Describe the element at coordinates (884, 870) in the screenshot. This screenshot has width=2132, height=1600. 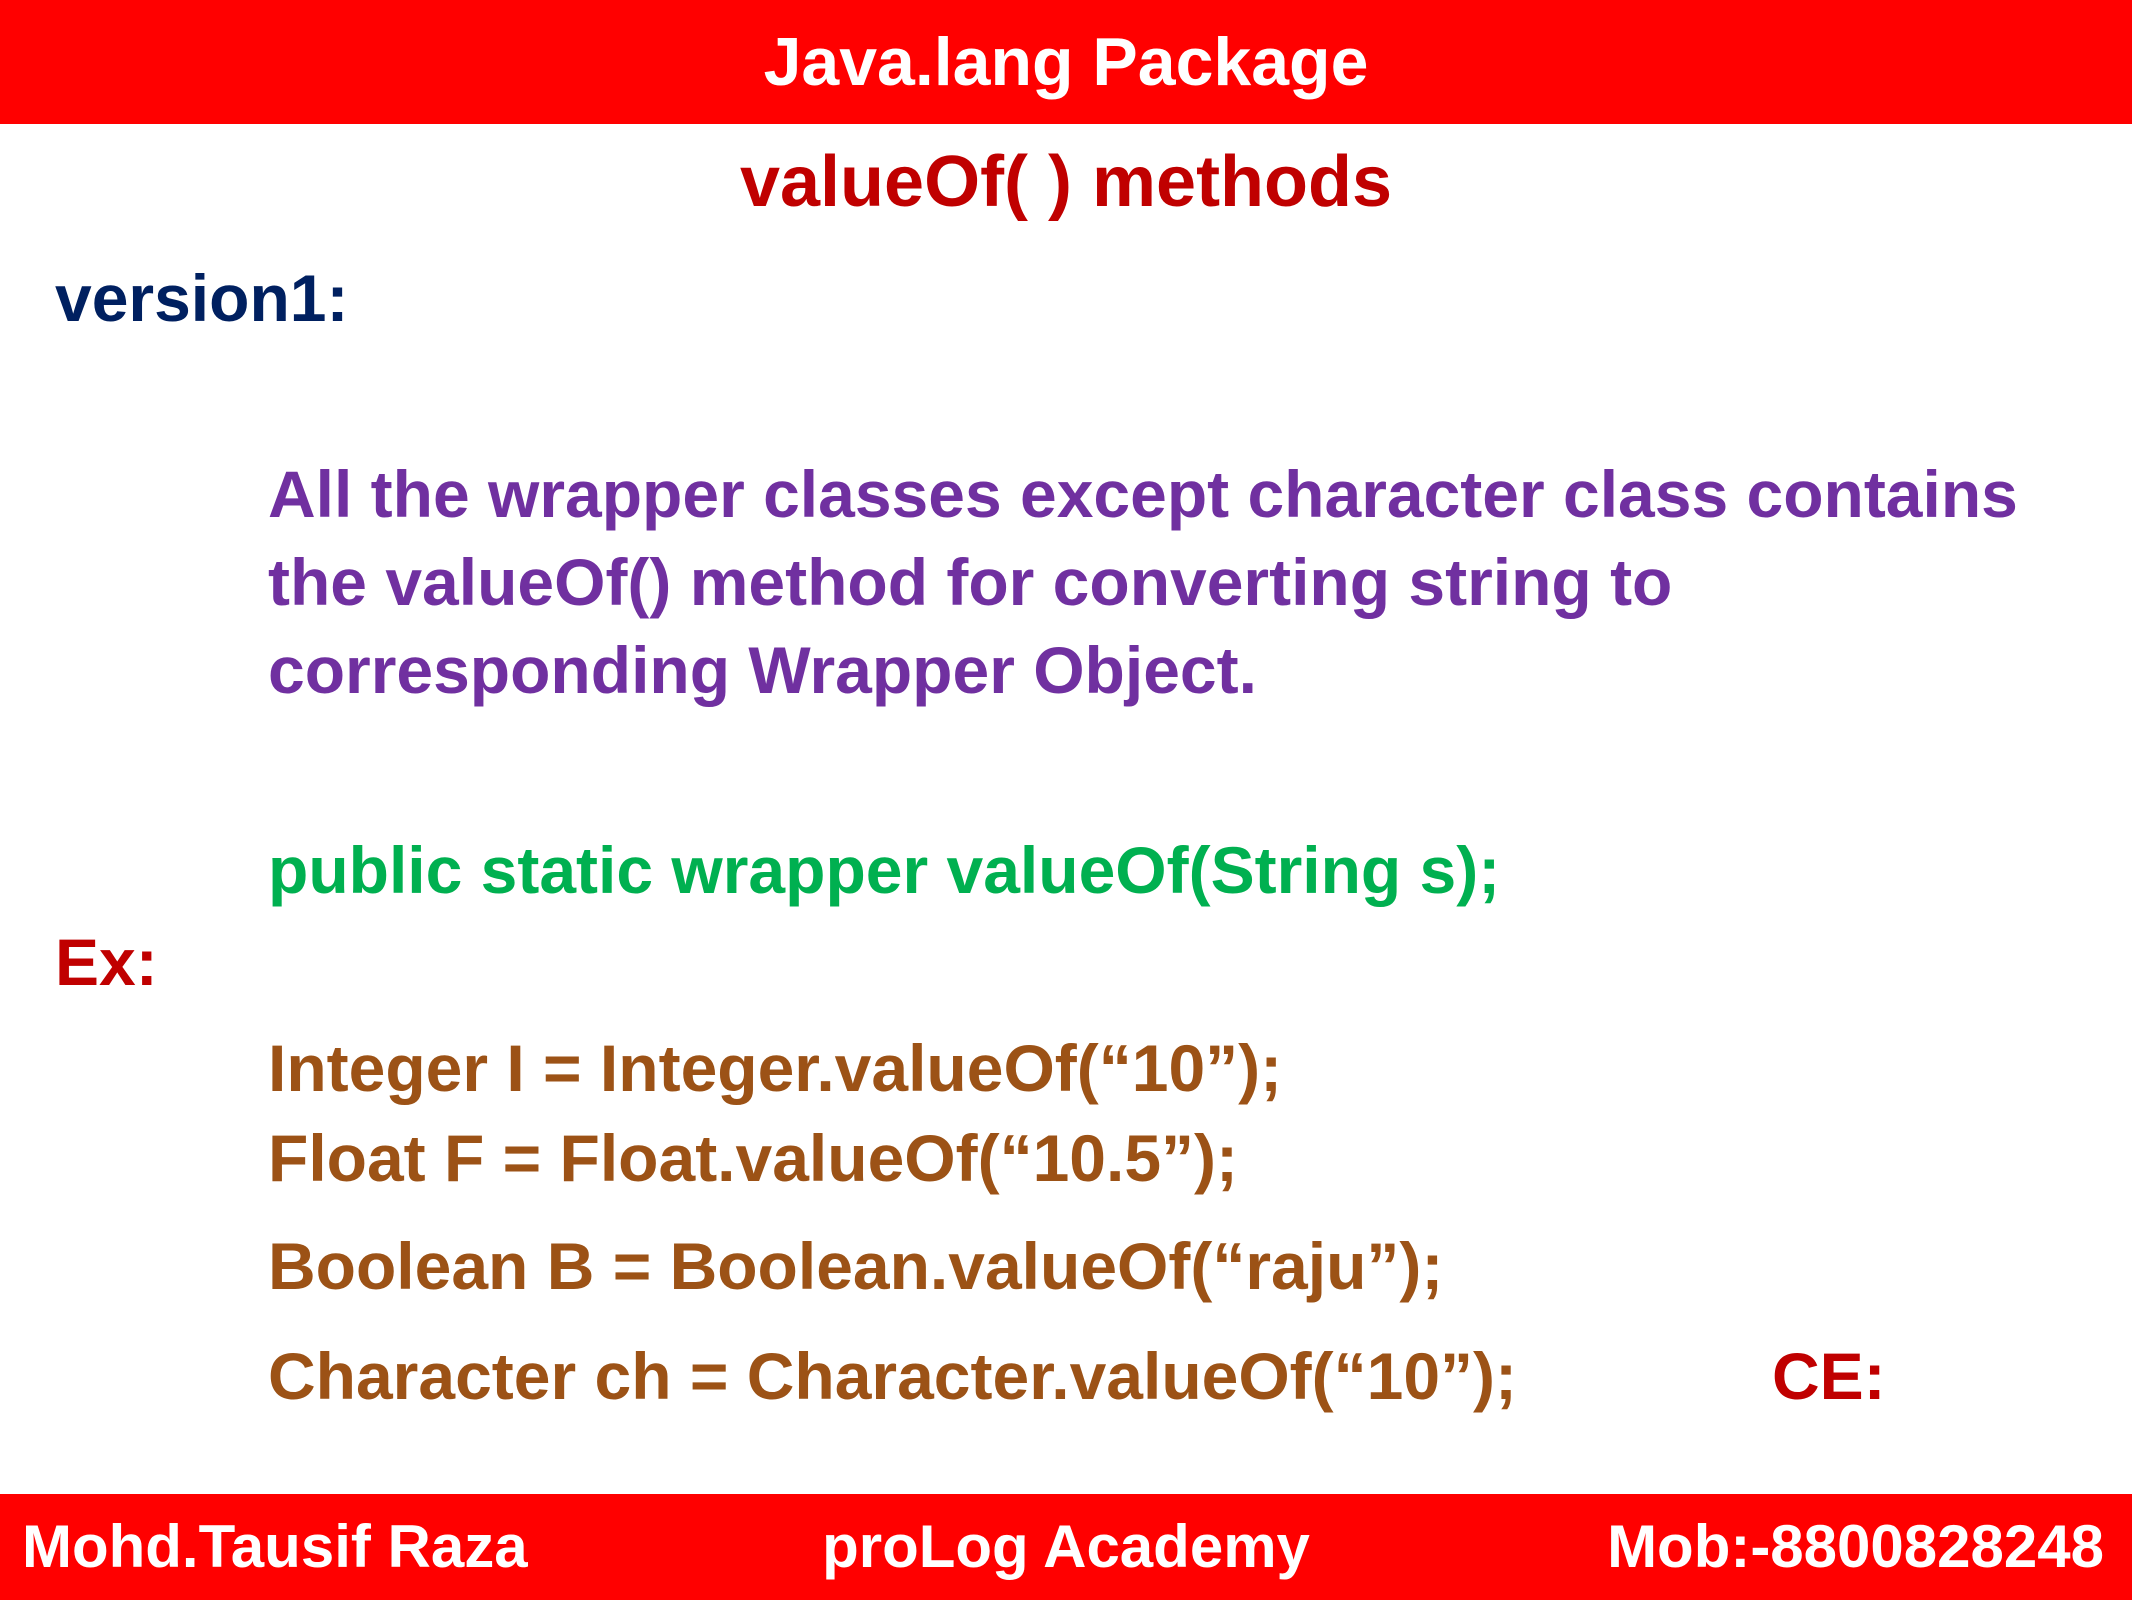
I see `method-signature: public static wrapper valueOf(String s);` at that location.